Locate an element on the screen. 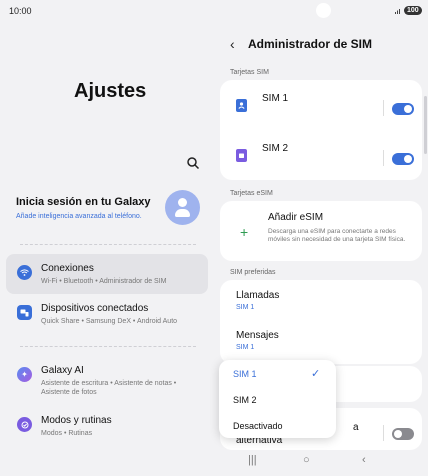 This screenshot has height=476, width=428. account-subtitle: Añade inteligencia avanzada al teléfono. is located at coordinates (79, 216).